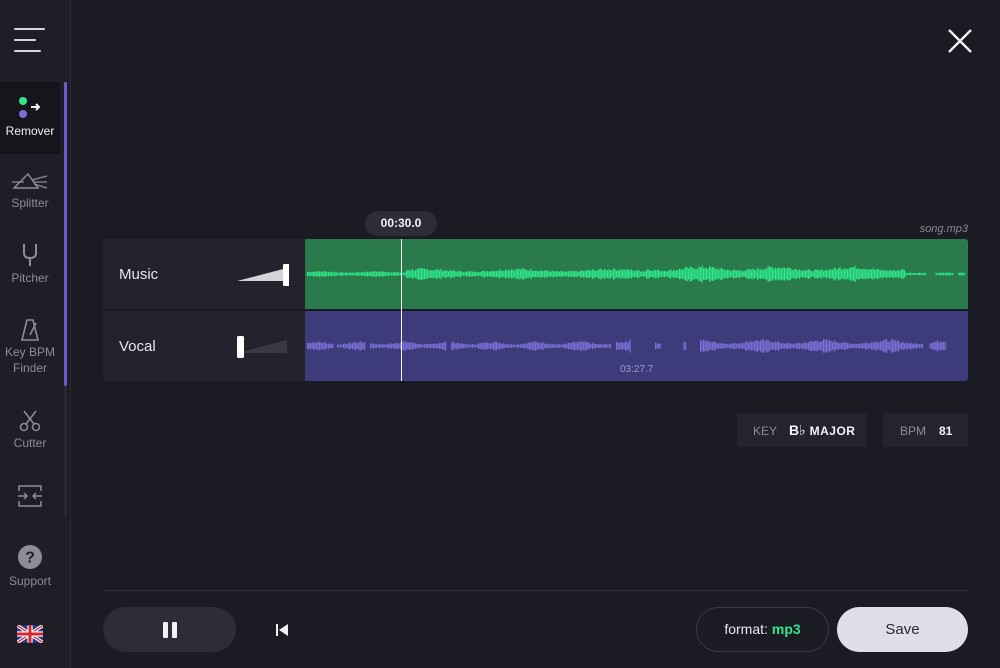 The width and height of the screenshot is (1000, 668). What do you see at coordinates (65, 451) in the screenshot?
I see `sidebar-scroll-track` at bounding box center [65, 451].